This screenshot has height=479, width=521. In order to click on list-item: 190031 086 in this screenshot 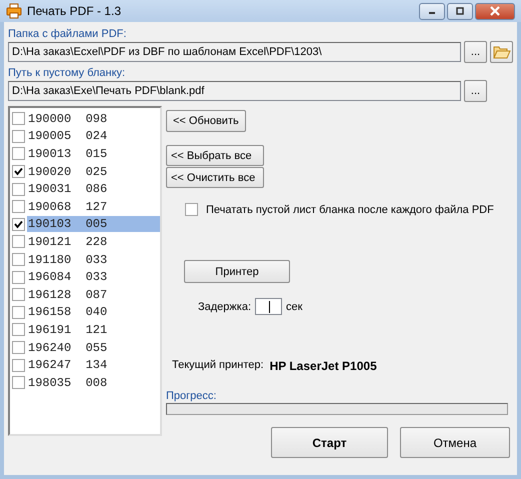, I will do `click(93, 189)`.